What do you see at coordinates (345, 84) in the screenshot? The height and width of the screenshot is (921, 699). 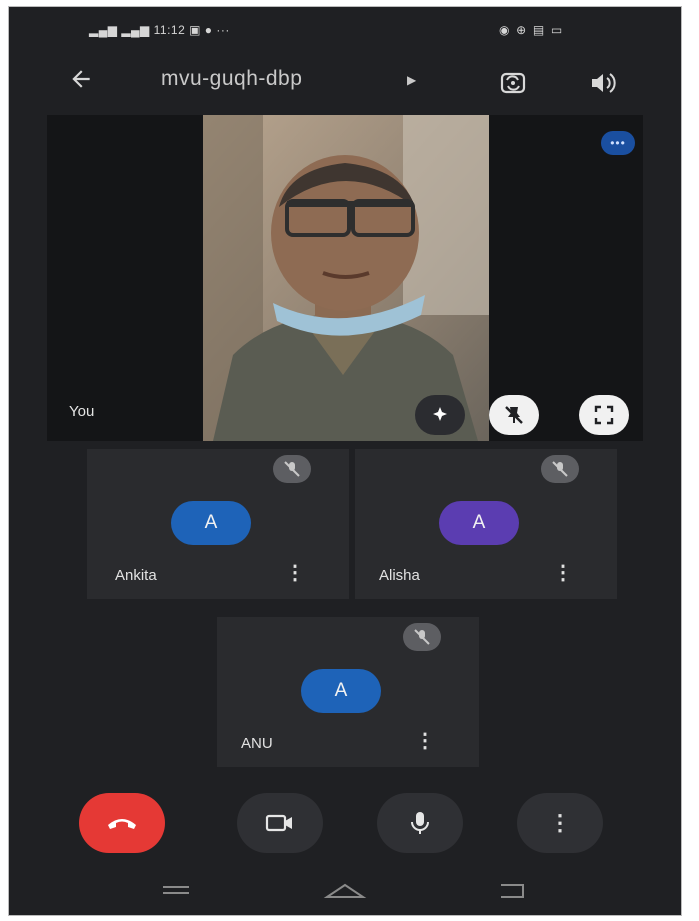 I see `top-bar: mvu-guqh-dbp ▶` at bounding box center [345, 84].